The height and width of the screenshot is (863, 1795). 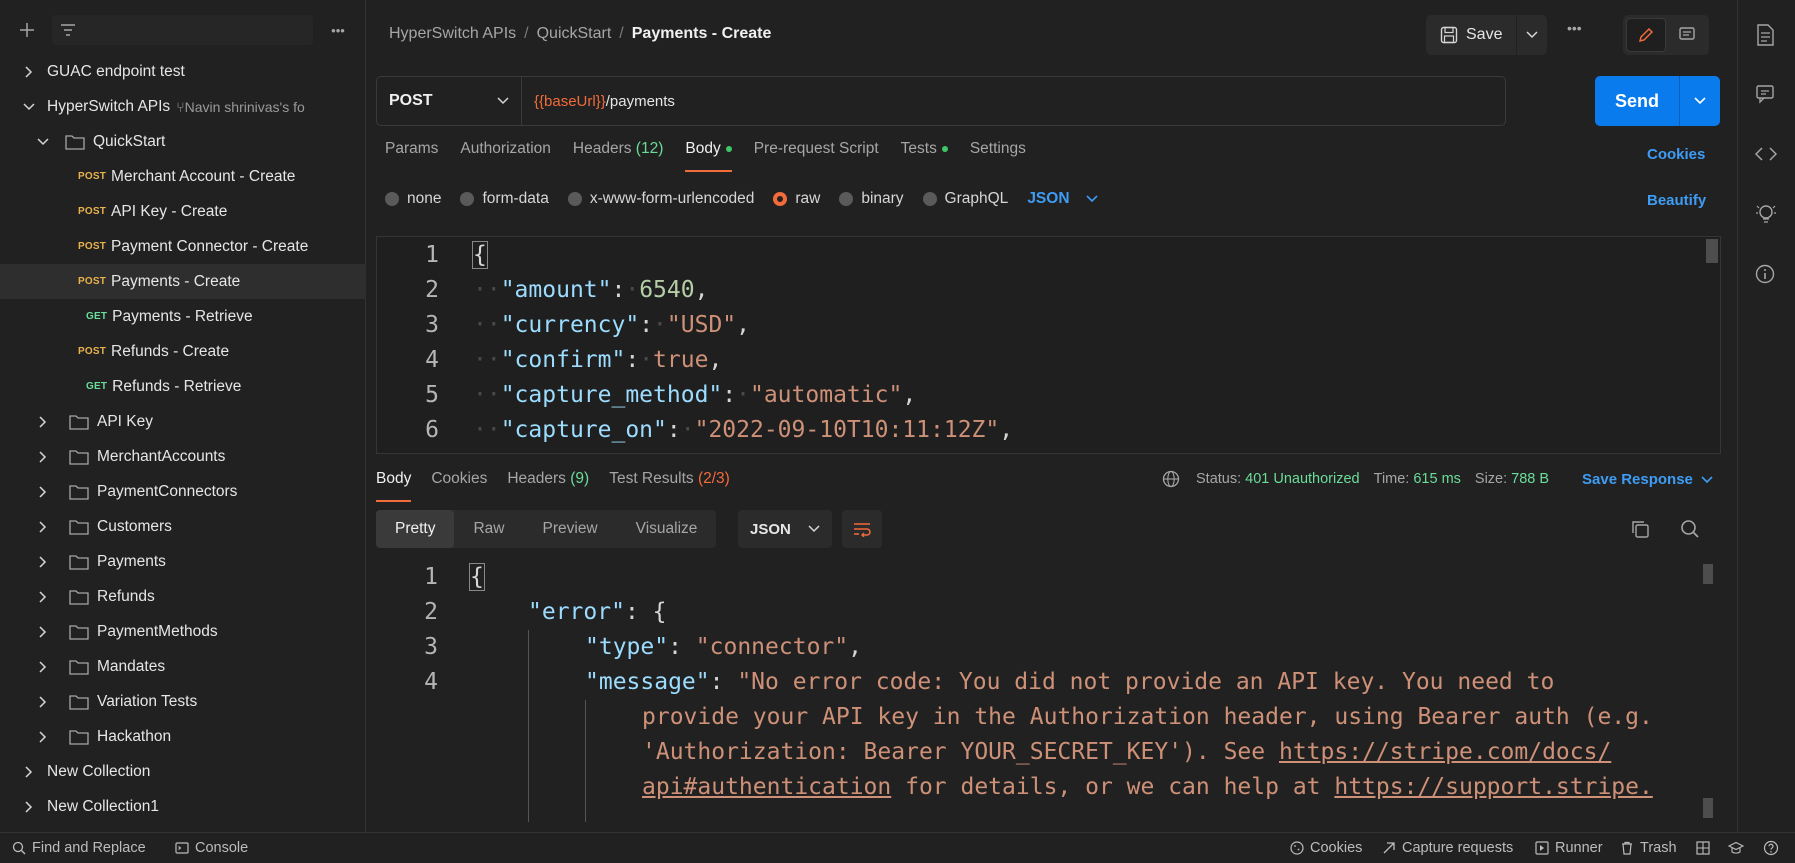 What do you see at coordinates (1771, 848) in the screenshot?
I see `help-icon` at bounding box center [1771, 848].